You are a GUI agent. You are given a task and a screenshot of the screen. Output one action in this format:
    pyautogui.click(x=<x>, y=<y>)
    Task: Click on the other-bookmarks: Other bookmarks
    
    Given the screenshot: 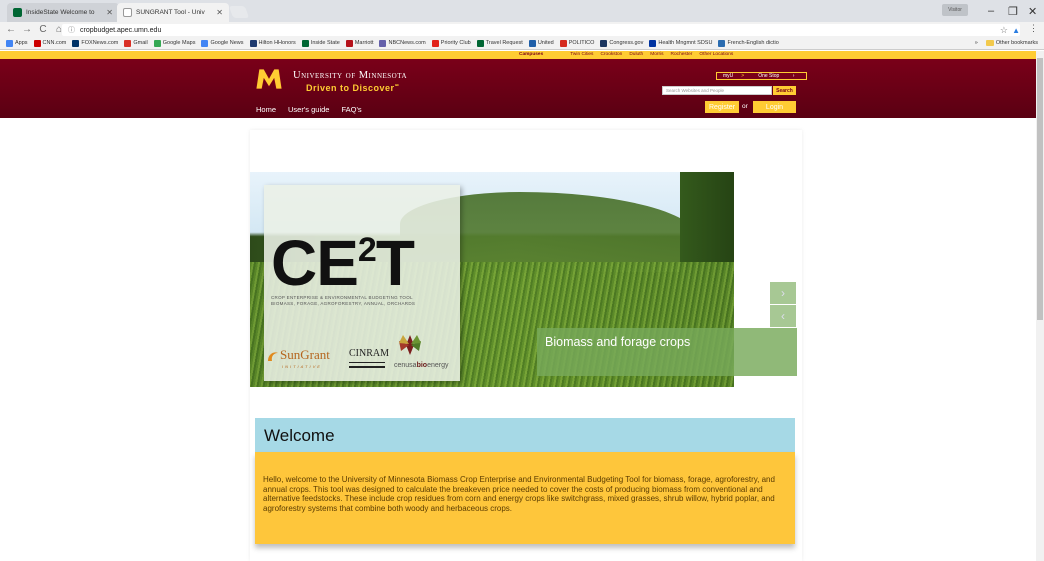 What is the action you would take?
    pyautogui.click(x=1017, y=43)
    